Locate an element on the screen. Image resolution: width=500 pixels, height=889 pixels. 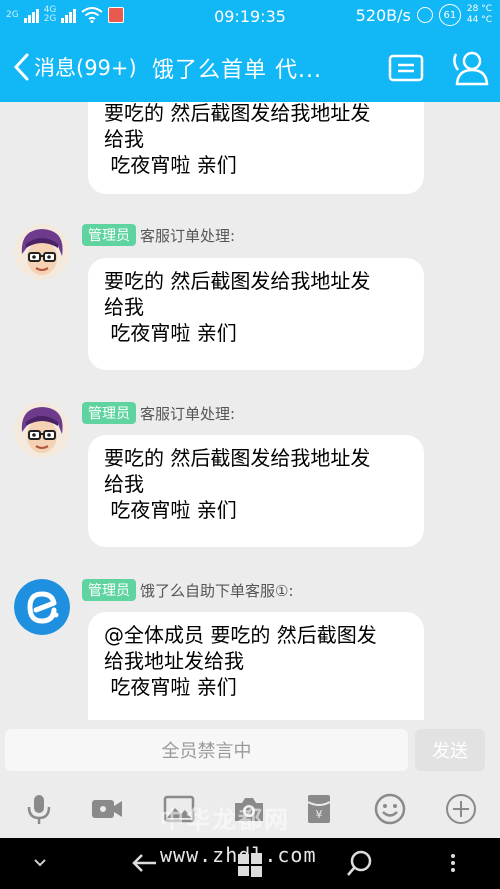
chevron-down-icon is located at coordinates (40, 862).